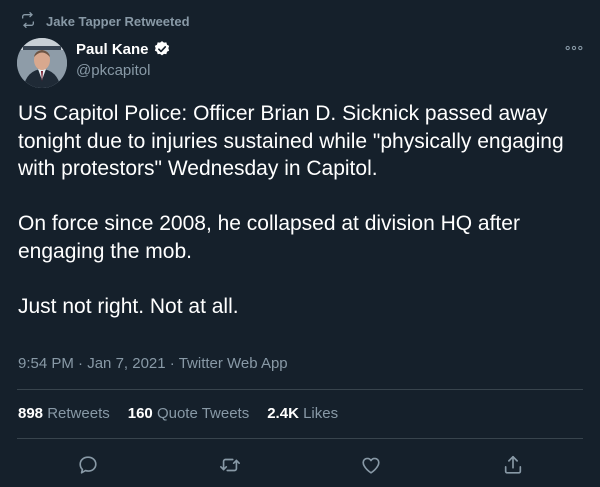 The width and height of the screenshot is (600, 487). What do you see at coordinates (112, 49) in the screenshot?
I see `author-name: Paul Kane` at bounding box center [112, 49].